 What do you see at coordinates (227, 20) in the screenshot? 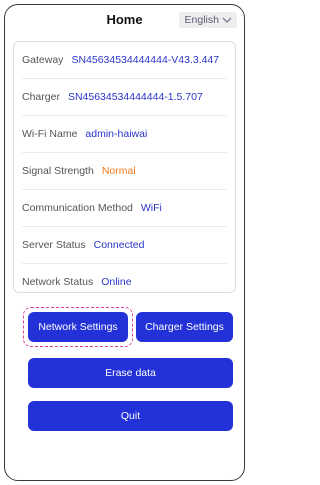
I see `chevron-down-icon` at bounding box center [227, 20].